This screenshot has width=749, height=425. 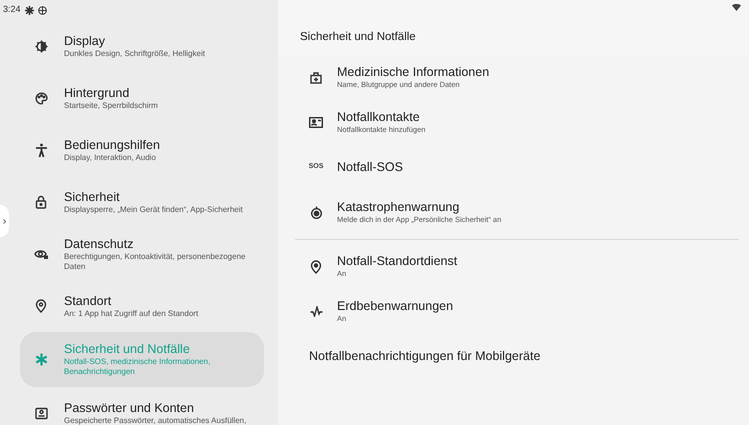 I want to click on sidebar-item: Display Dunkles Design, Schriftgröße, Helligkeit, so click(x=142, y=46).